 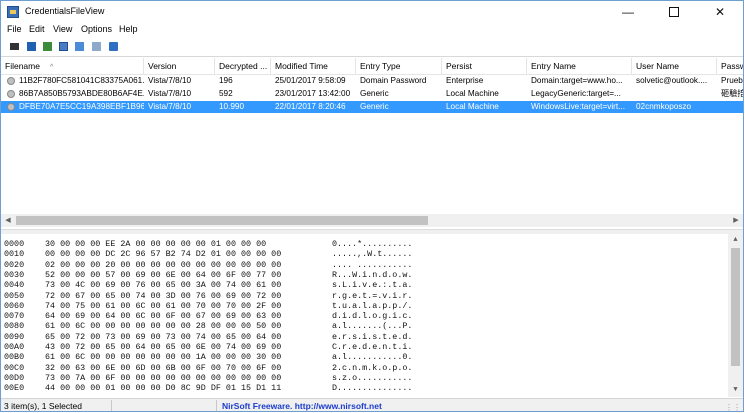 What do you see at coordinates (730, 66) in the screenshot?
I see `column-header-password: Passw` at bounding box center [730, 66].